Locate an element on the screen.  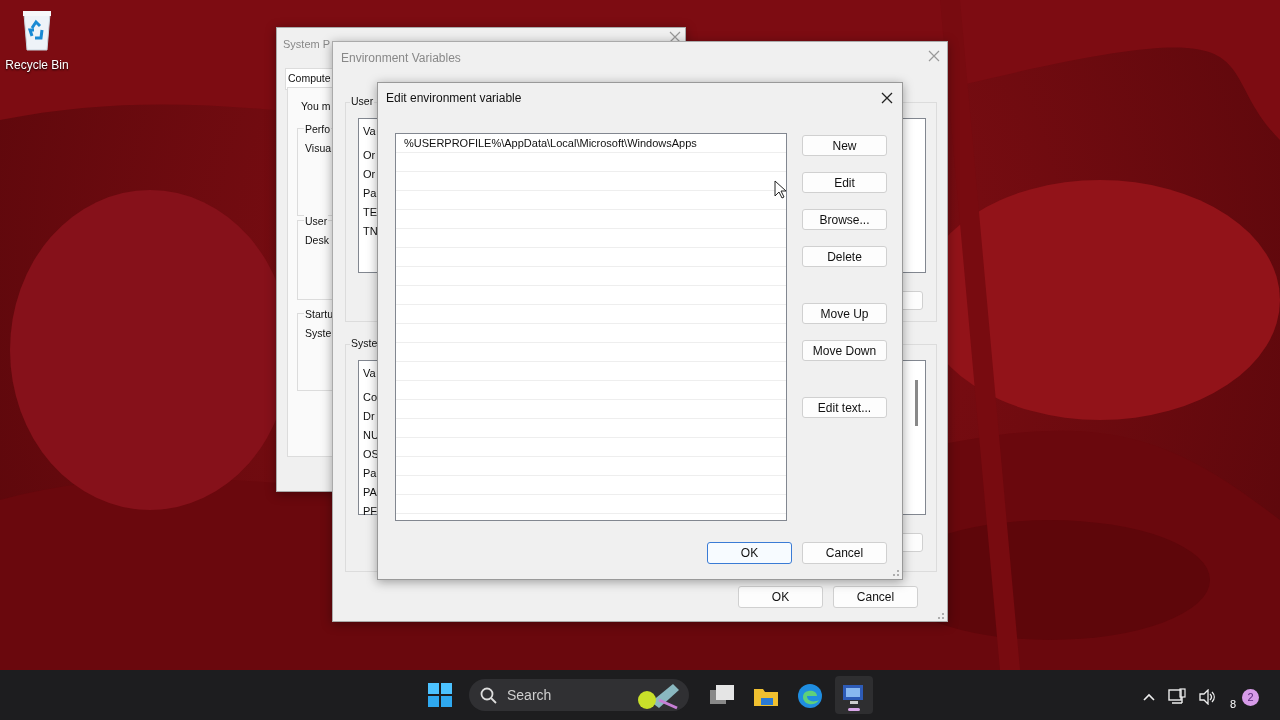
list-item: PF is located at coordinates (370, 511).